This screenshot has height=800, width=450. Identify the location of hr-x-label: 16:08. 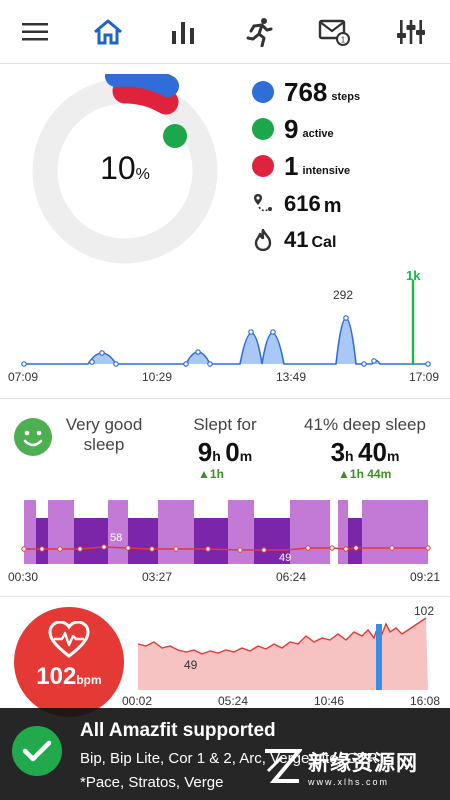
(425, 701).